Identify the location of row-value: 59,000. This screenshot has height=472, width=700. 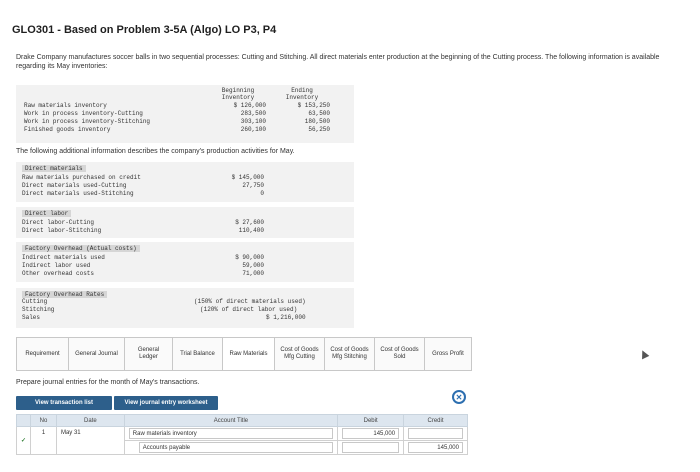
(253, 265).